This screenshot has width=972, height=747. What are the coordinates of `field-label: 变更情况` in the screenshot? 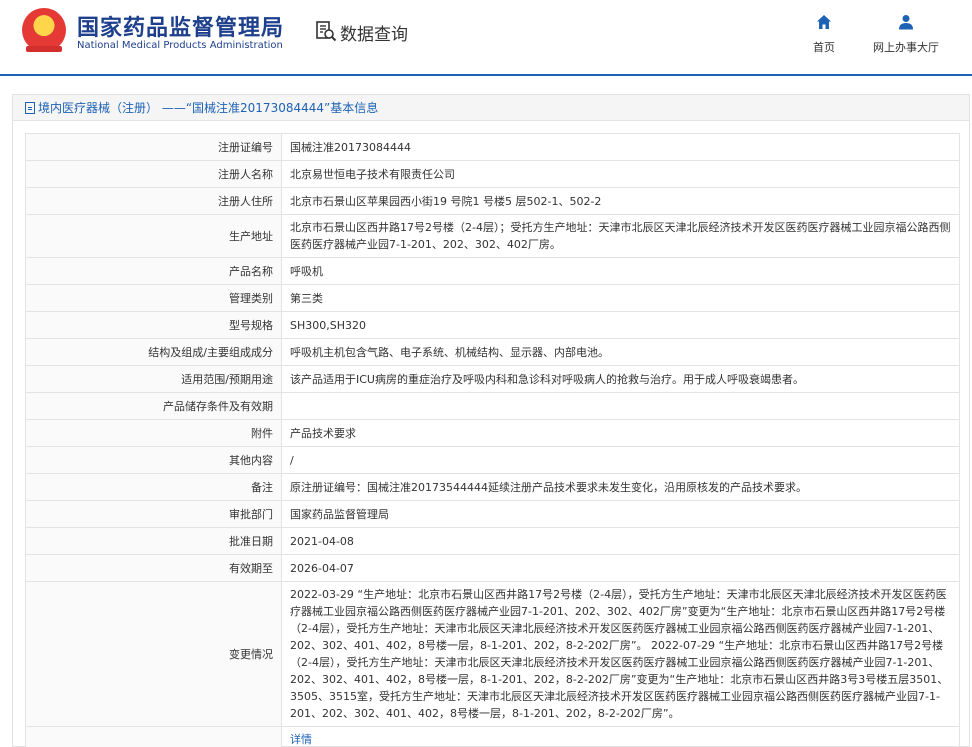 It's located at (153, 654).